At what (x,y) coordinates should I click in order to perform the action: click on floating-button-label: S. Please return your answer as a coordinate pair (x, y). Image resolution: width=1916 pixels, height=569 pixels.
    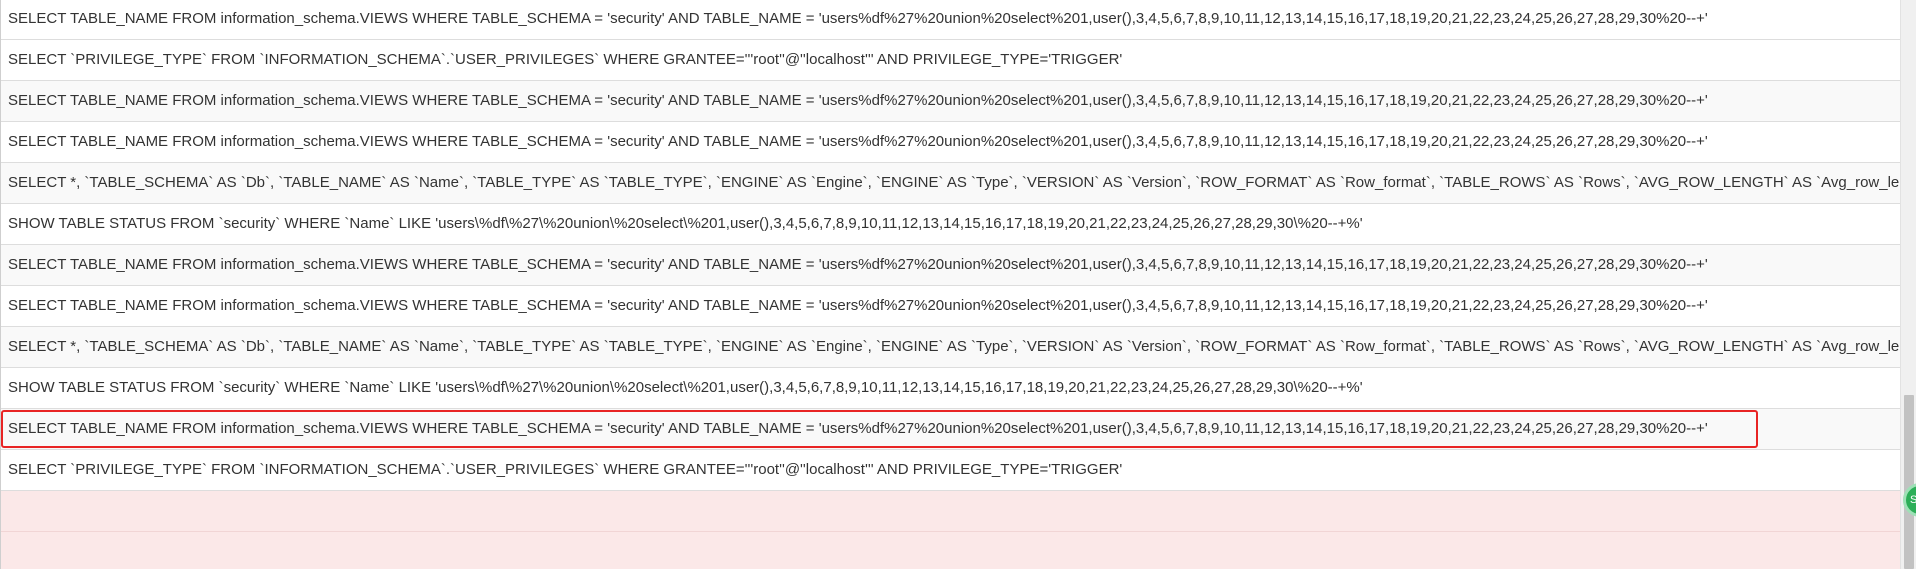
    Looking at the image, I should click on (1913, 500).